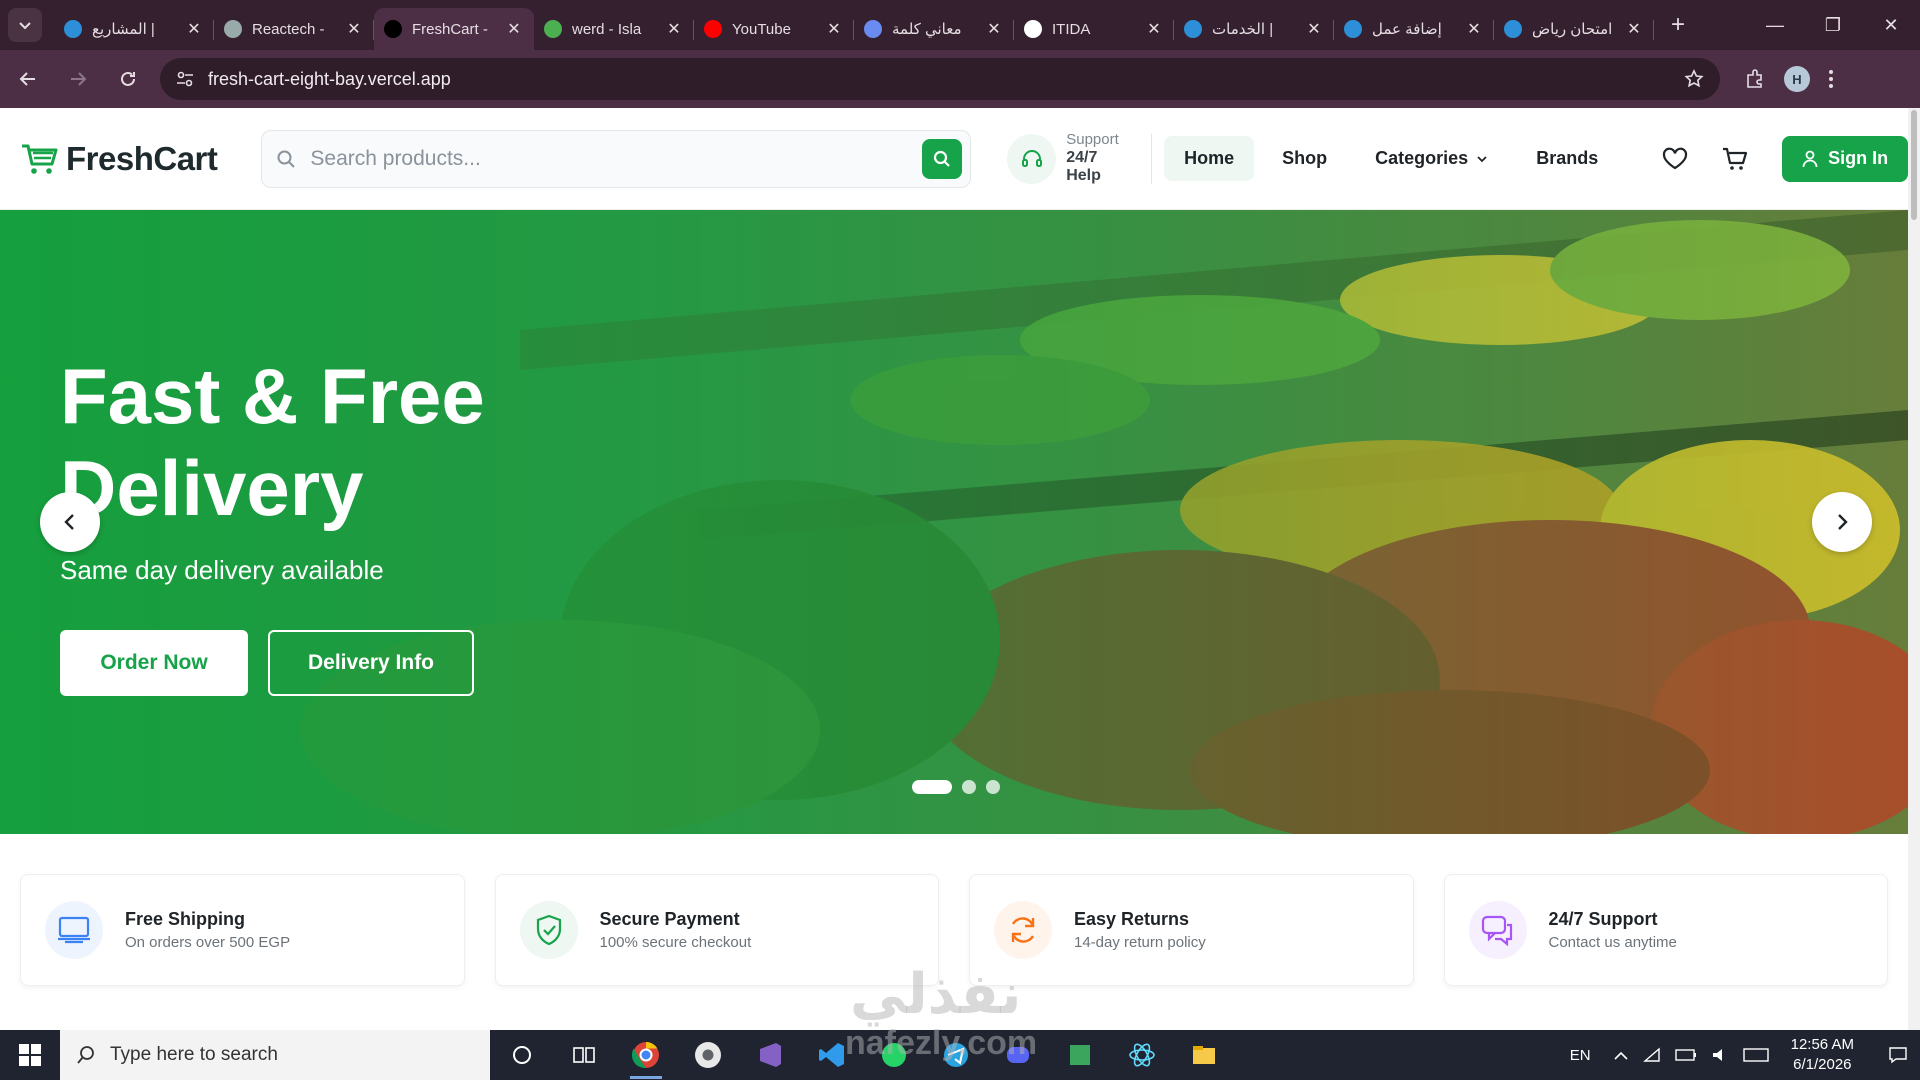  What do you see at coordinates (1304, 158) in the screenshot?
I see `nav-shop: Shop` at bounding box center [1304, 158].